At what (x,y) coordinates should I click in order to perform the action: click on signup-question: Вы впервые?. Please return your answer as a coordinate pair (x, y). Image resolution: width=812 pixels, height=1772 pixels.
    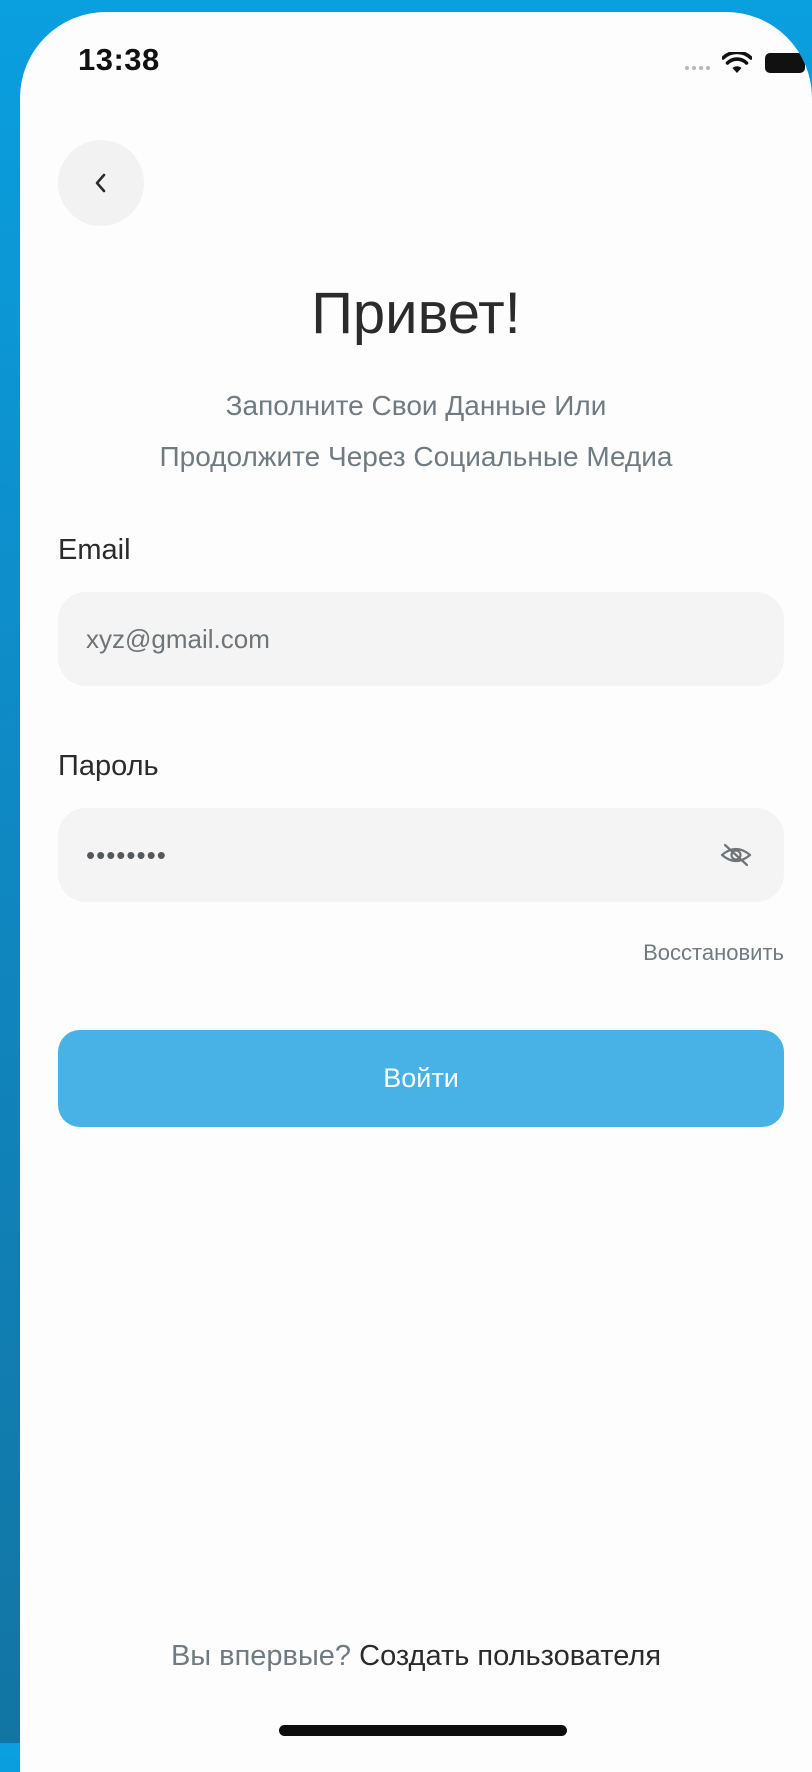
    Looking at the image, I should click on (265, 1656).